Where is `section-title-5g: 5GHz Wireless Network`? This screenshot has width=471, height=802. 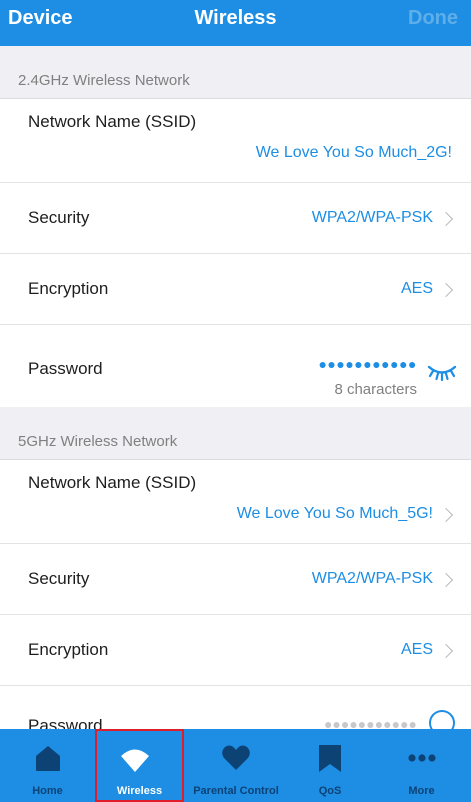
section-title-5g: 5GHz Wireless Network is located at coordinates (98, 441).